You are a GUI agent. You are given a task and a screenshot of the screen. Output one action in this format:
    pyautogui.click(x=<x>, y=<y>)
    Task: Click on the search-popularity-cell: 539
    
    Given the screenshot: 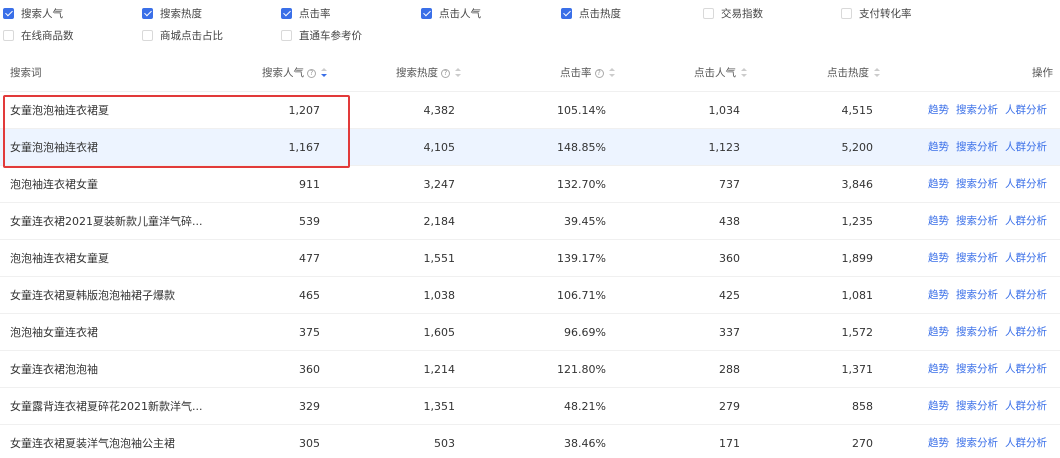 What is the action you would take?
    pyautogui.click(x=309, y=221)
    